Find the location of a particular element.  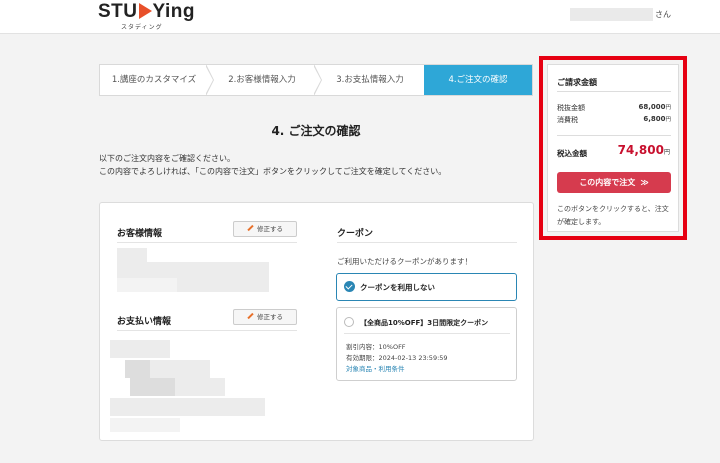

double-chevron-right-icon: ≫ is located at coordinates (644, 182).